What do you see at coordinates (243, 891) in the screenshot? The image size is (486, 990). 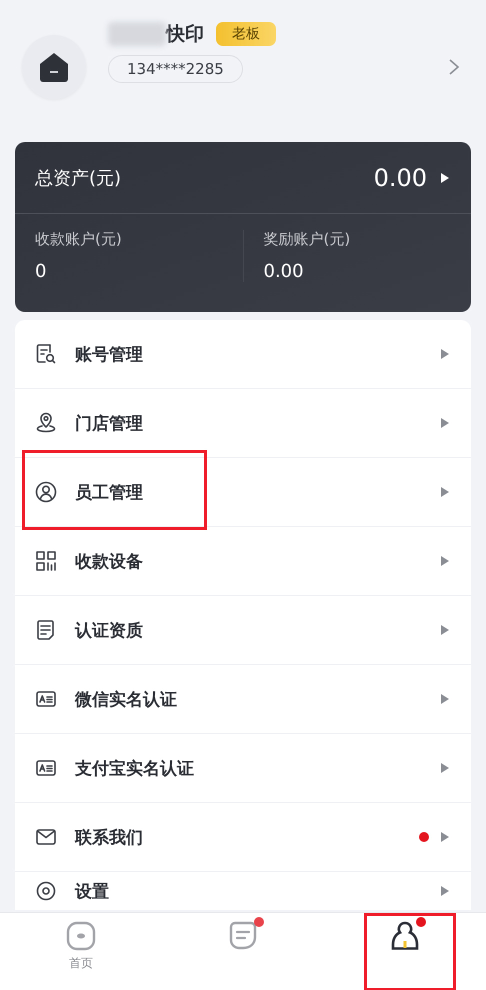 I see `menu-item: 设置` at bounding box center [243, 891].